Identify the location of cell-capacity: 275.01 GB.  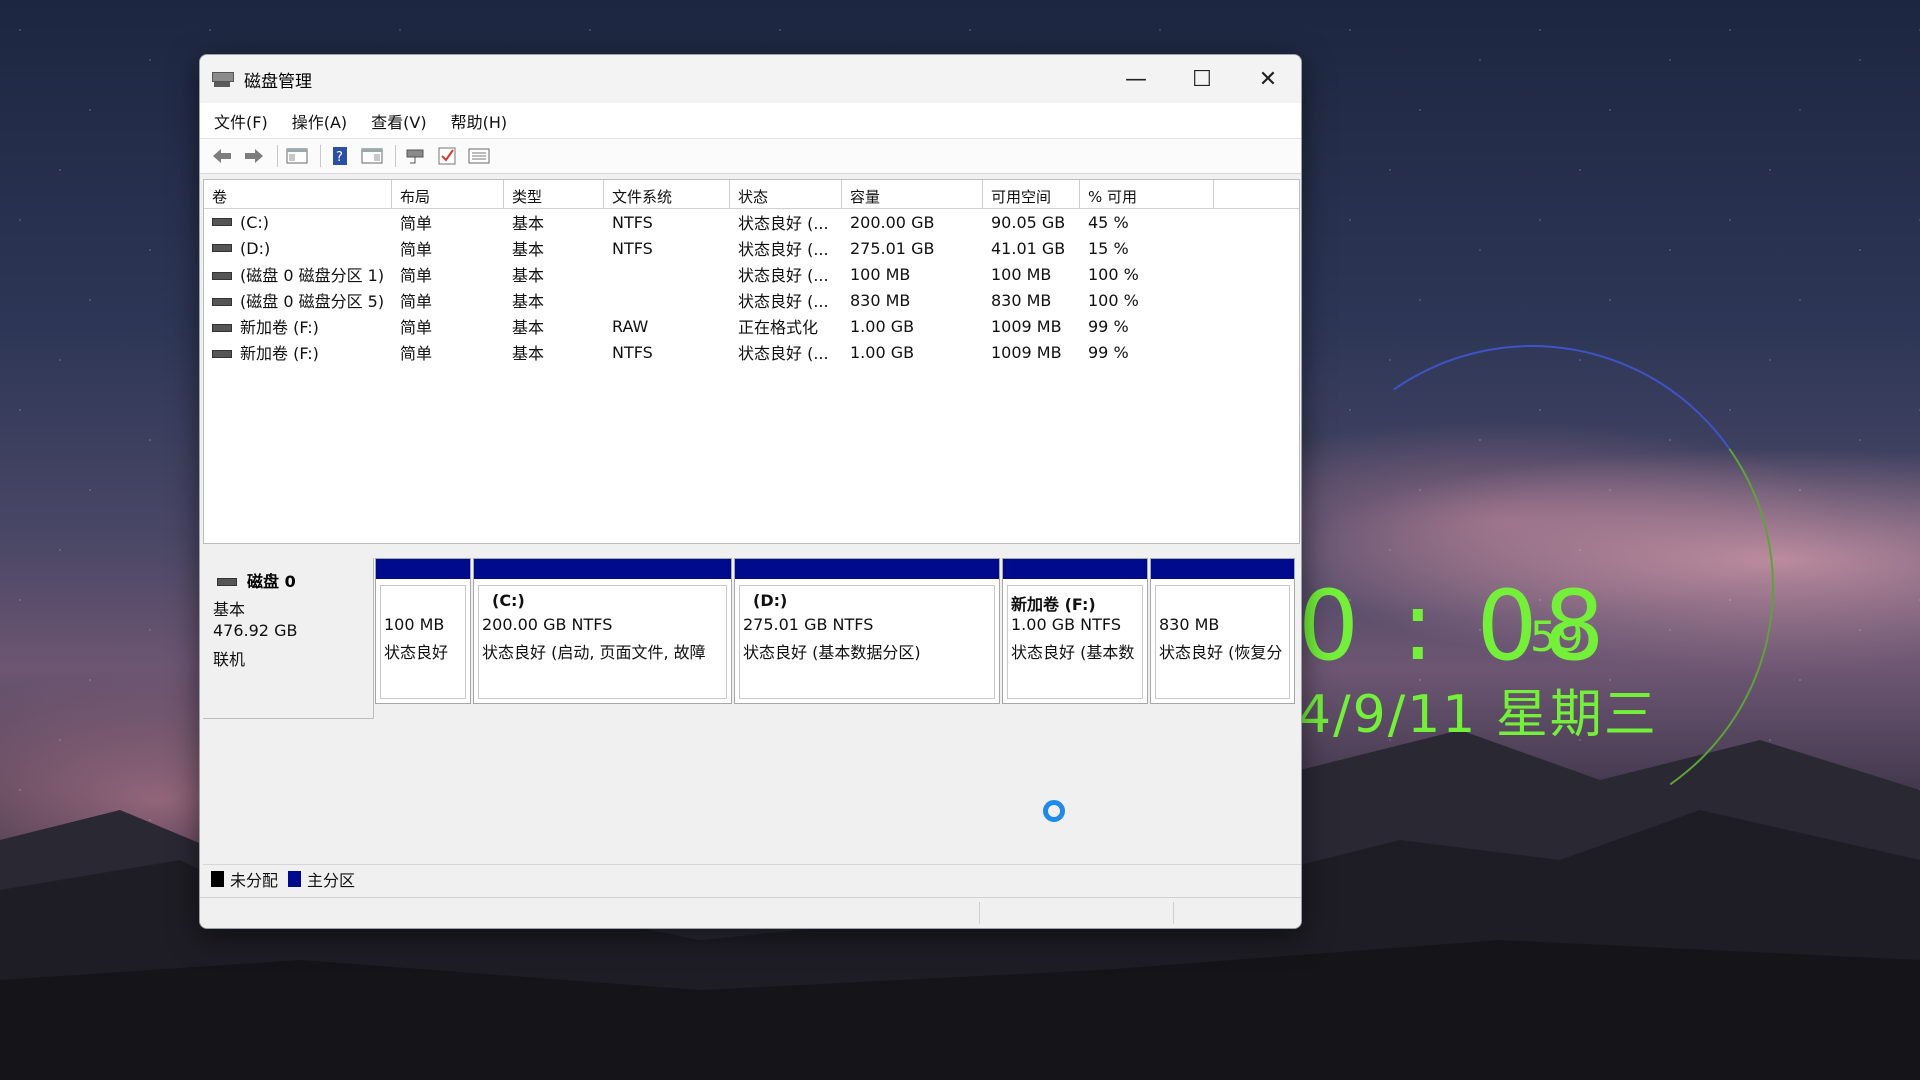
(892, 248).